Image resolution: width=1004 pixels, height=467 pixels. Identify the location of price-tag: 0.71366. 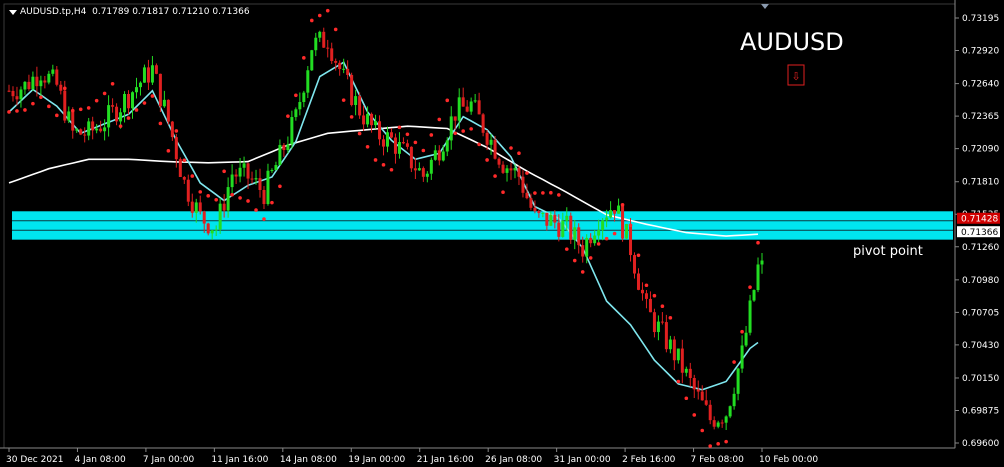
(978, 232).